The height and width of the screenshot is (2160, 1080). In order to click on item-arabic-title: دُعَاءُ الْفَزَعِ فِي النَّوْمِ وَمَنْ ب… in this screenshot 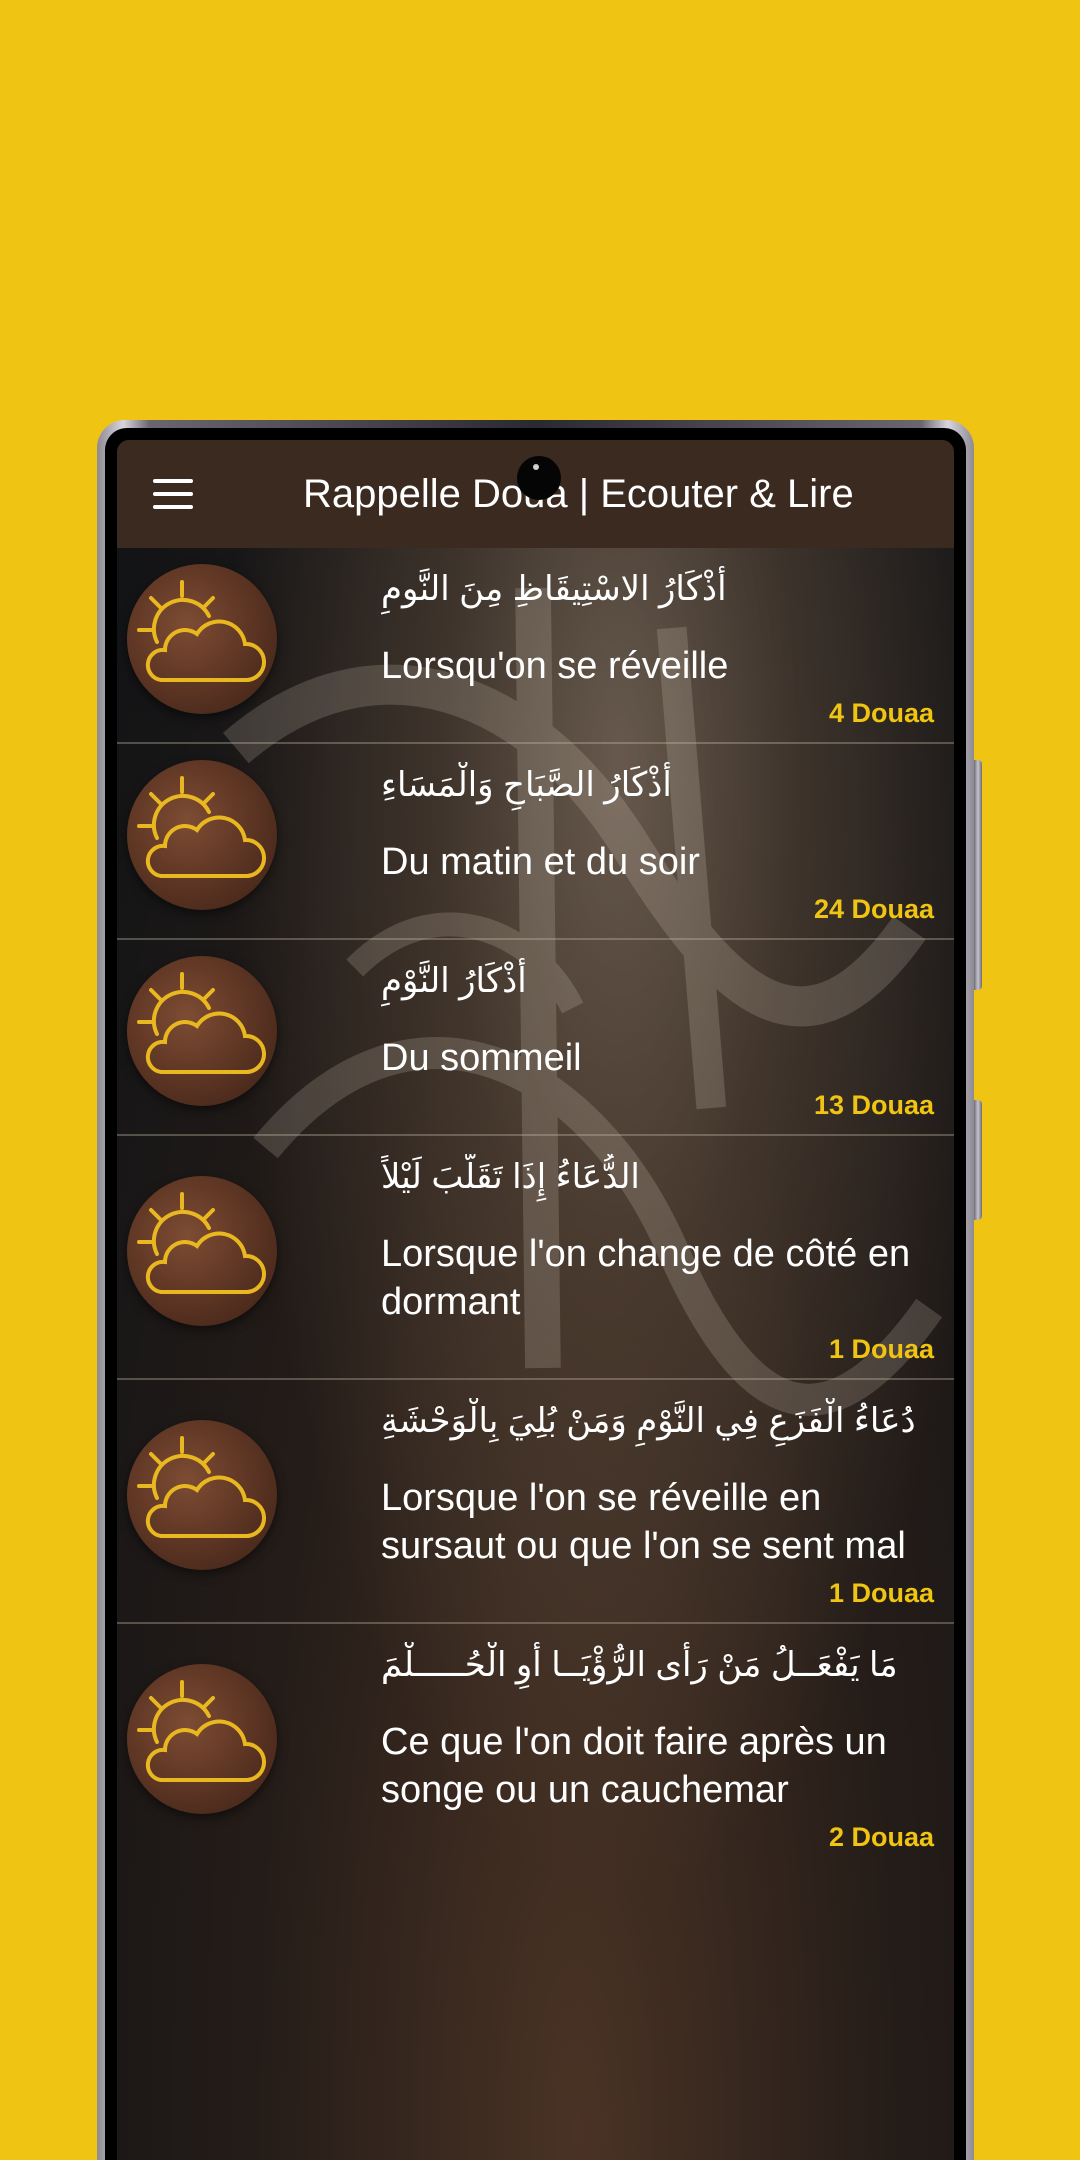, I will do `click(648, 1421)`.